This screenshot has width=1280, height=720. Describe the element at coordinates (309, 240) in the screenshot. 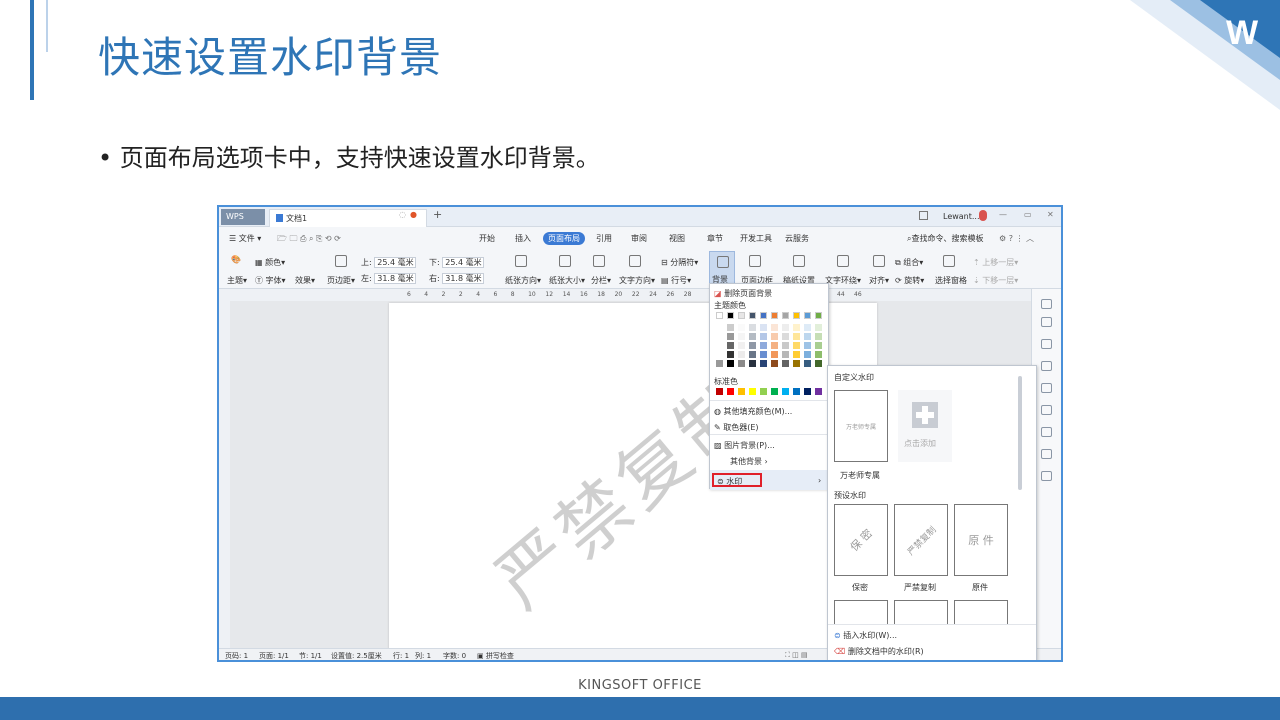

I see `quick-access-toolbar: 🗁 🗀 ⎙ ⌕ ⎘ ⟲ ⟳` at that location.